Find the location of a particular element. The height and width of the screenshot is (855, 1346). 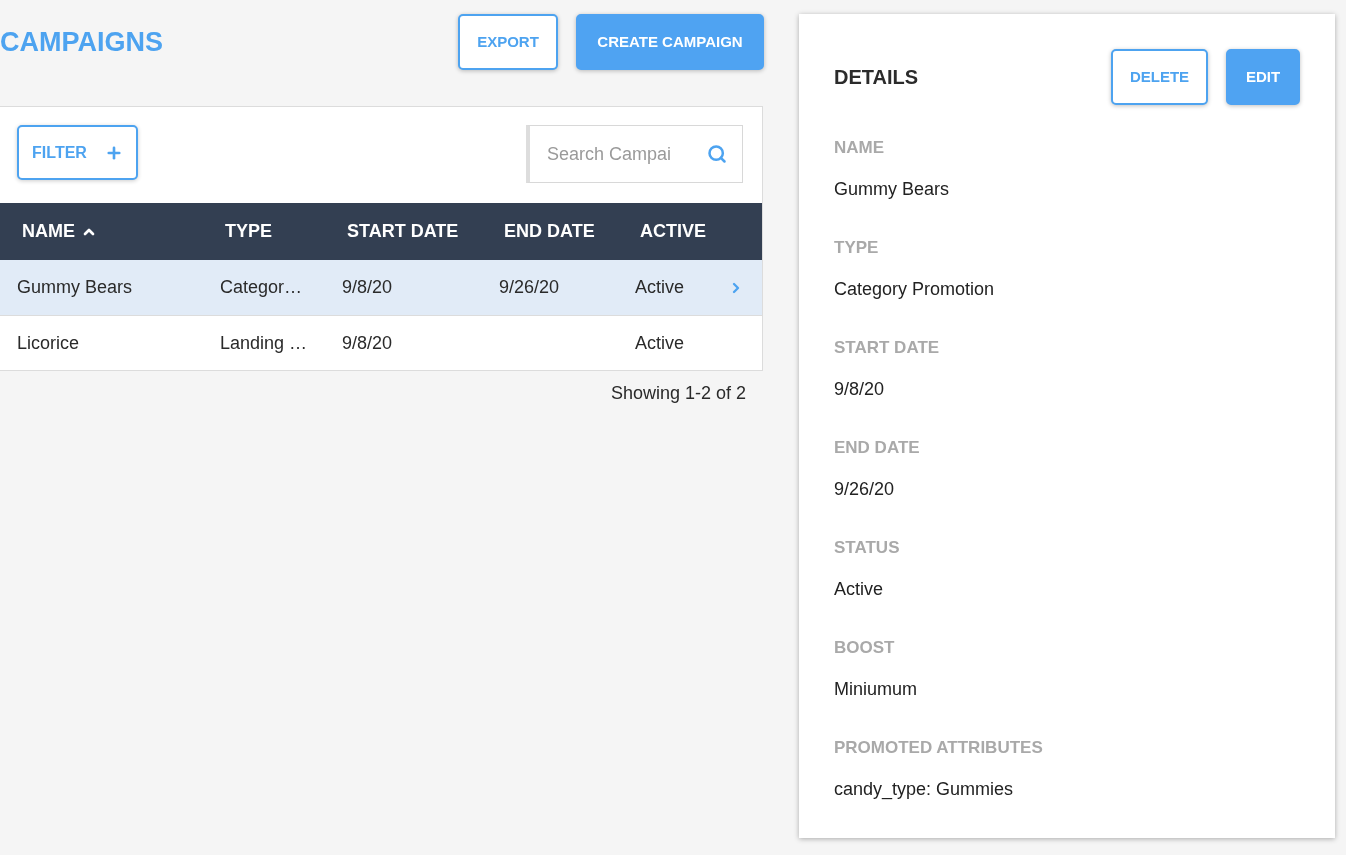

table-row: Gummy Bears Categor… 9/8/20 9/26/20 Active is located at coordinates (381, 287).